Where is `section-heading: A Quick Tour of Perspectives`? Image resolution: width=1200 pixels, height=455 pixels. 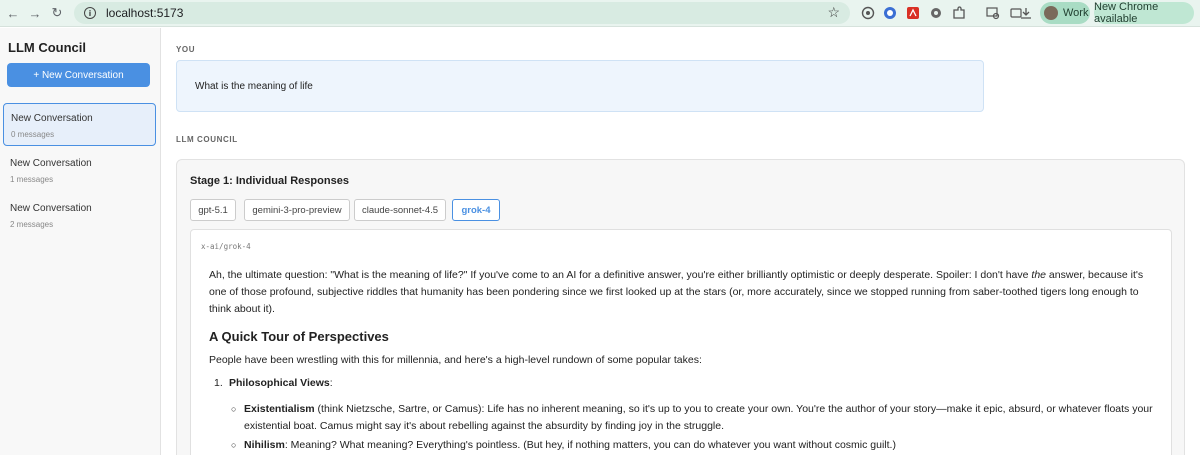 section-heading: A Quick Tour of Perspectives is located at coordinates (299, 336).